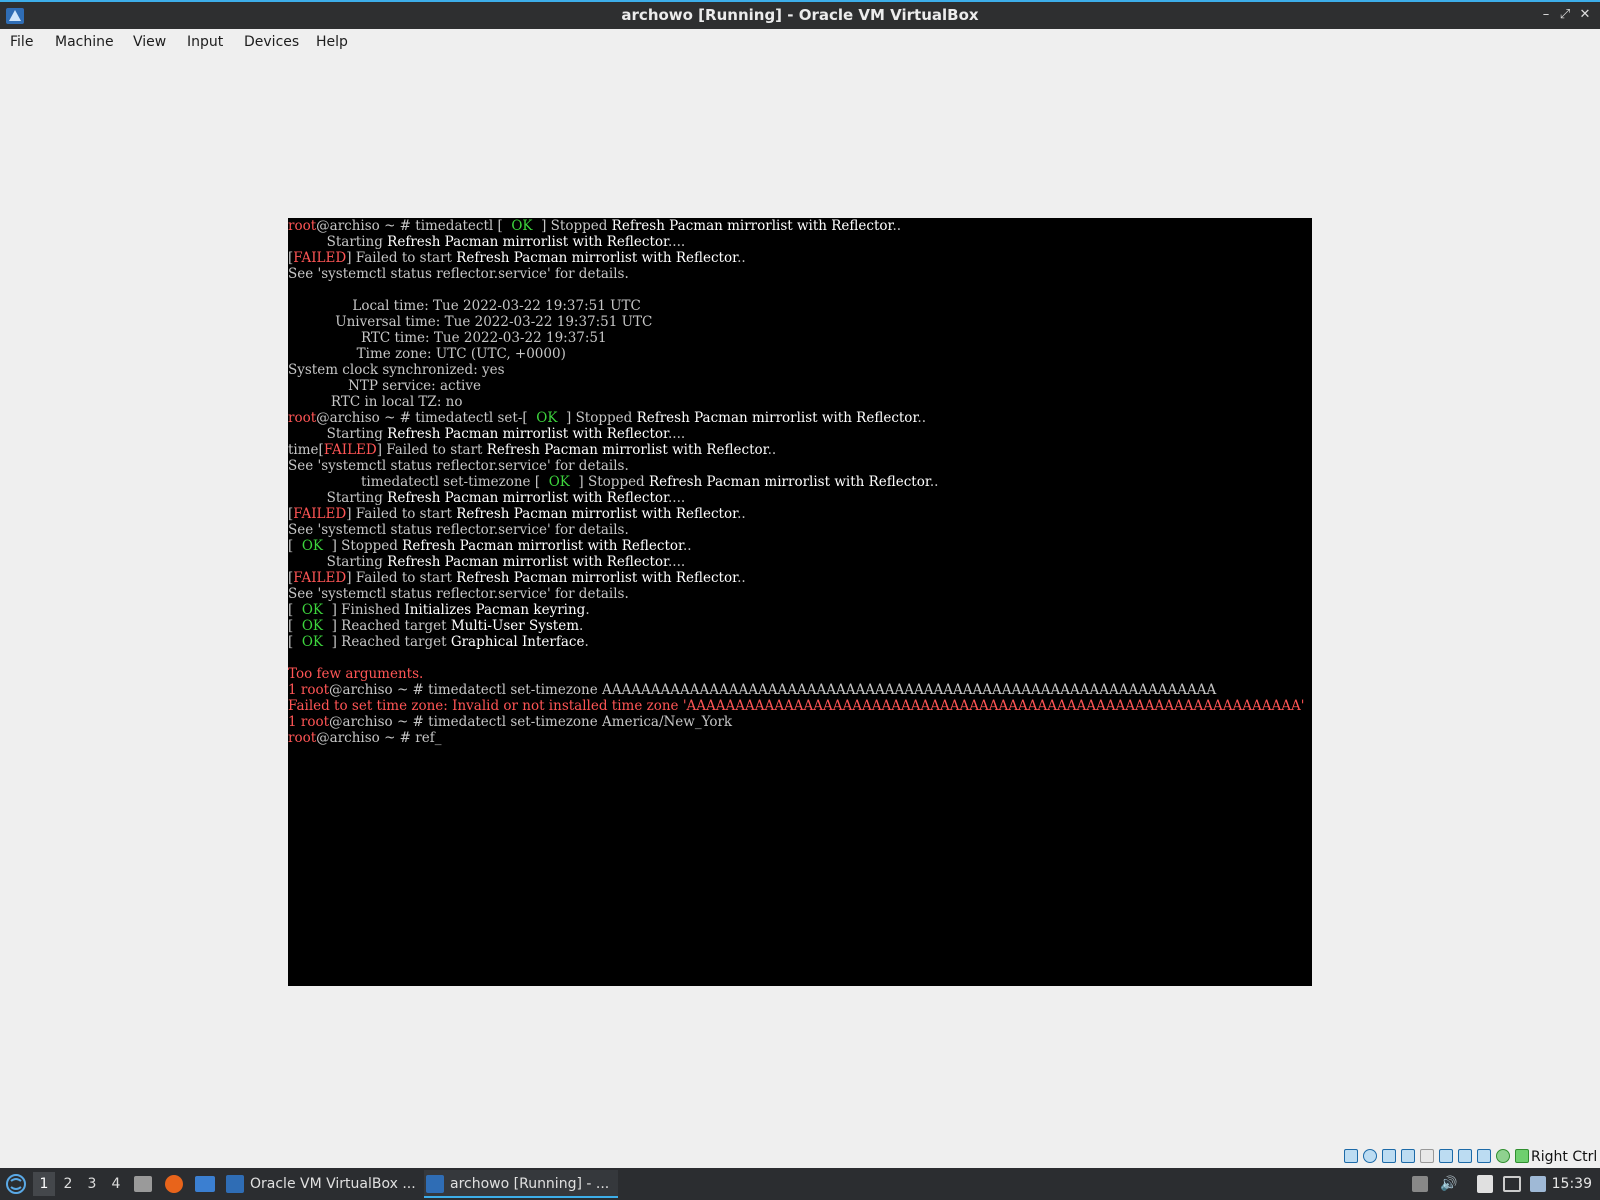 The image size is (1600, 1200). I want to click on notification-icon, so click(1538, 1184).